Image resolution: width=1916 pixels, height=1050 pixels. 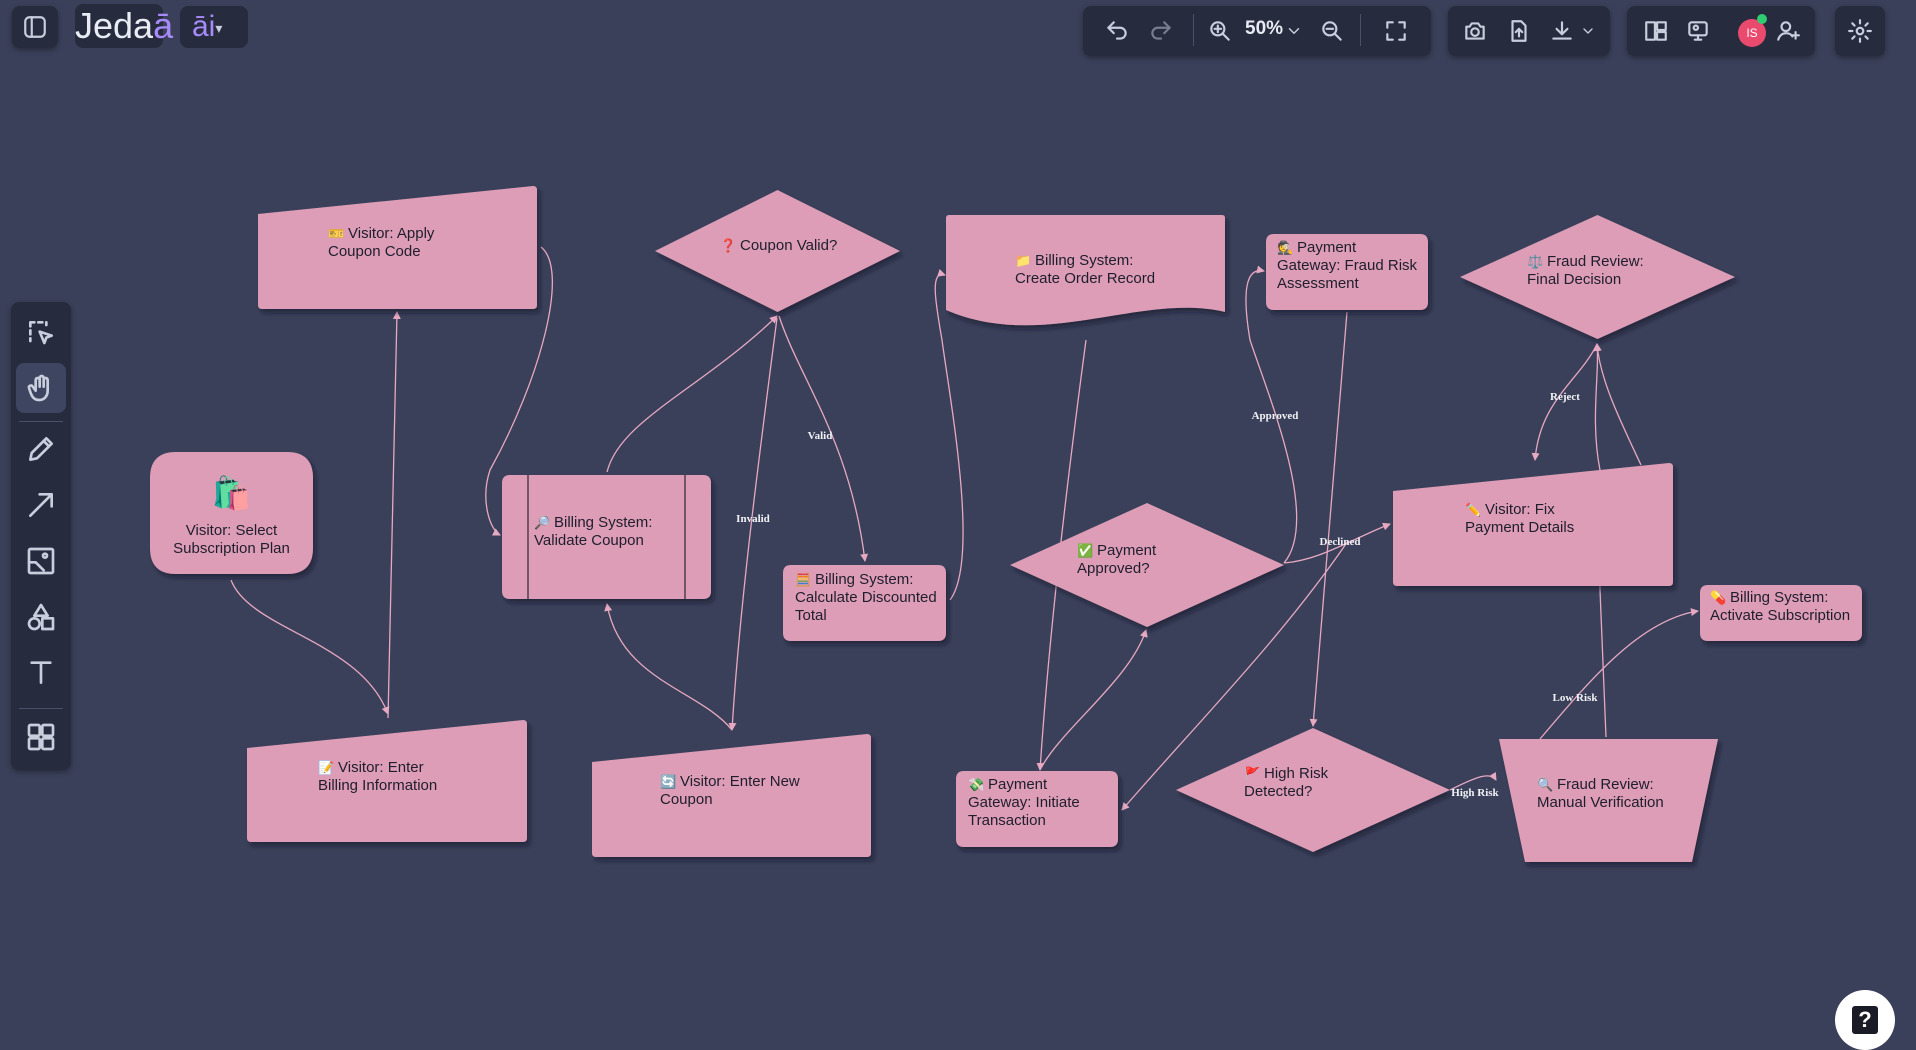 I want to click on flow-node-n16: 💊 Billing System:Activate Subscription, so click(x=1781, y=613).